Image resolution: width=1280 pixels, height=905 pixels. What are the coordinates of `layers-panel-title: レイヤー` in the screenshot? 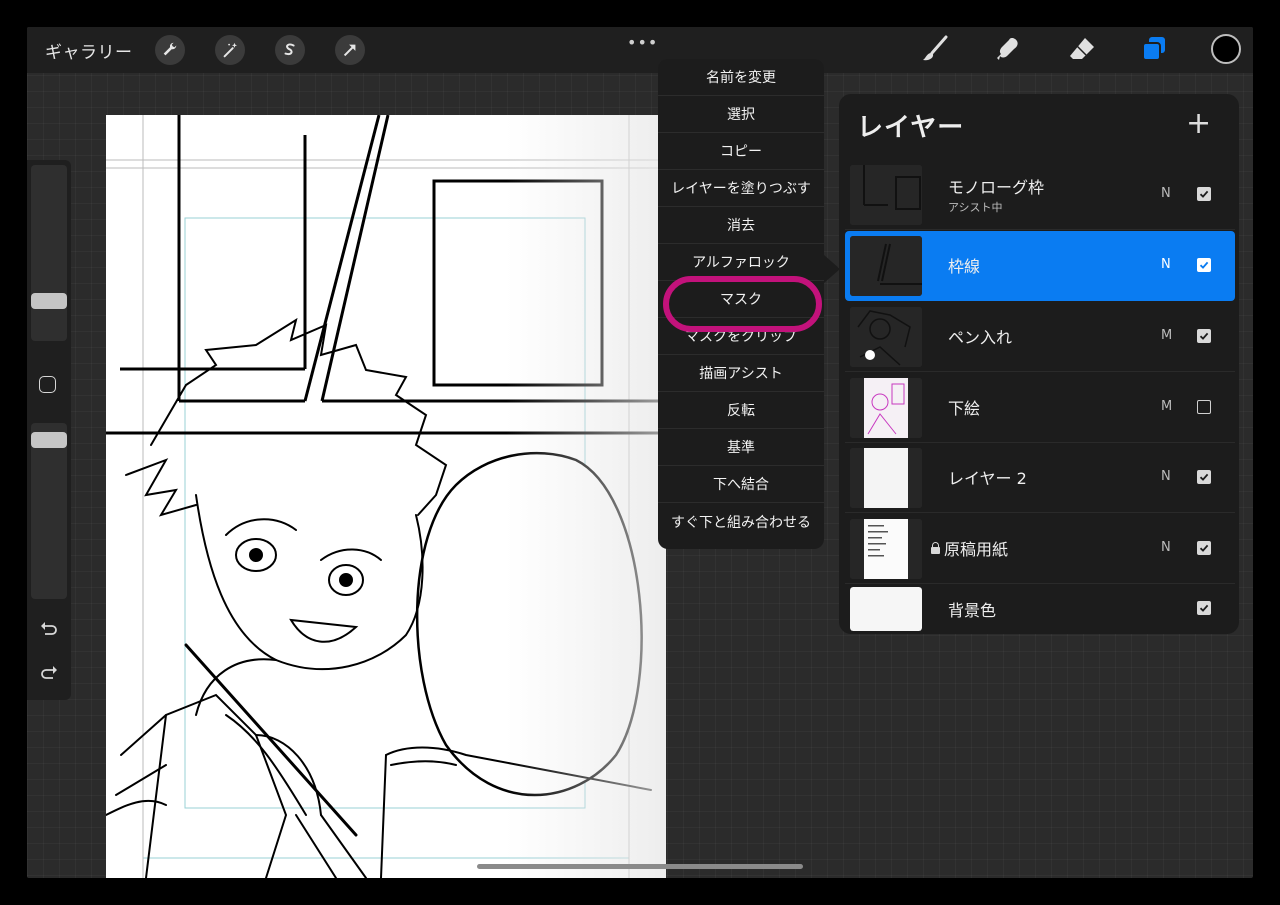 It's located at (911, 128).